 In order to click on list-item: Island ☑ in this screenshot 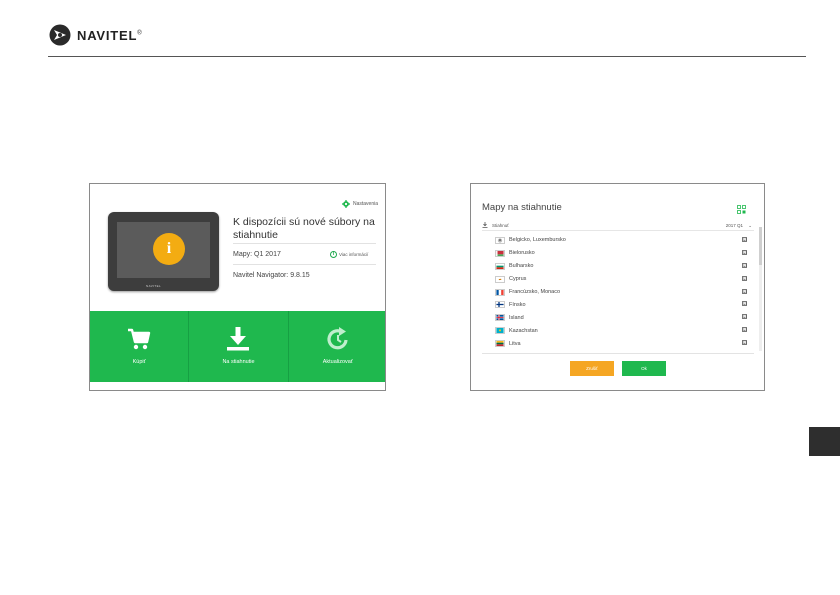, I will do `click(621, 317)`.